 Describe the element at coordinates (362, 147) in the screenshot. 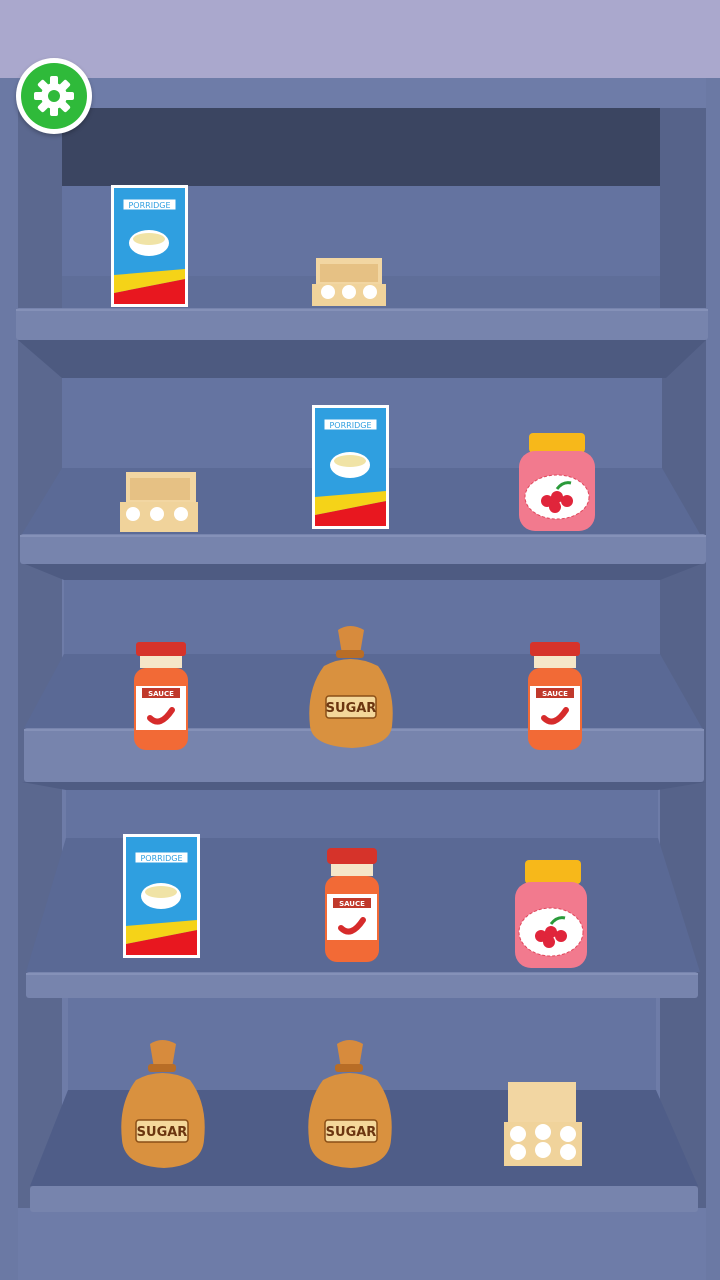

I see `cabinet-top` at that location.